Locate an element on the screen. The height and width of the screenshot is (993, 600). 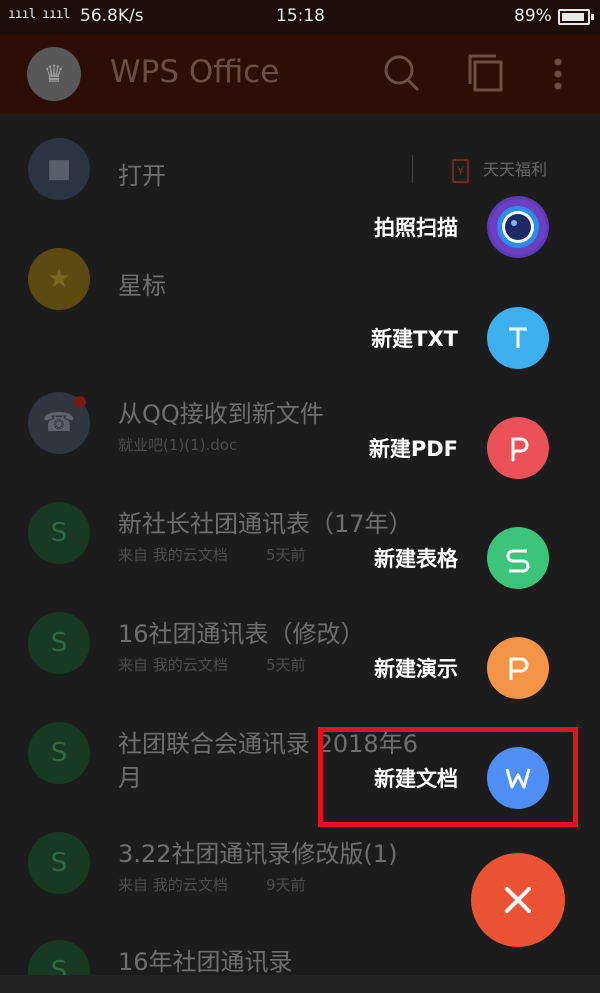
network-speed: 56.8K/s is located at coordinates (112, 16).